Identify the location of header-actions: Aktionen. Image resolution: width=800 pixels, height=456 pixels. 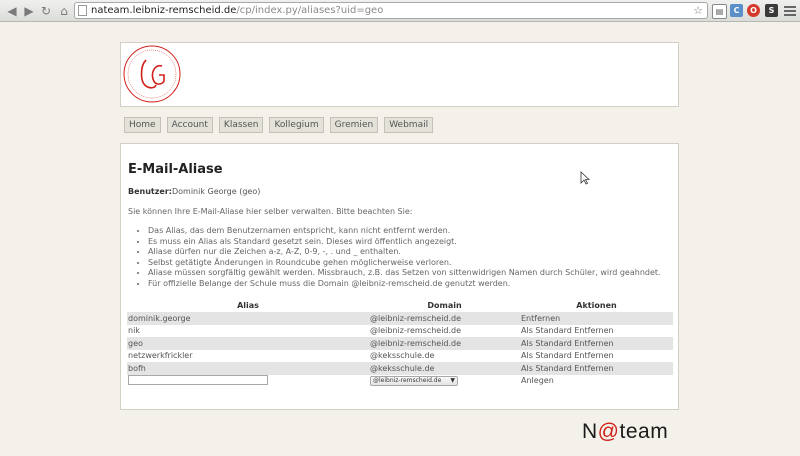
(596, 305).